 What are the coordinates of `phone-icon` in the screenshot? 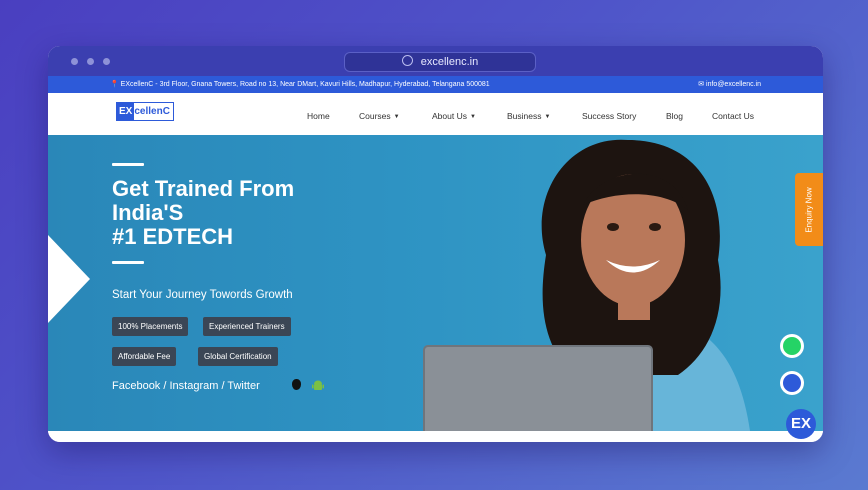 It's located at (792, 383).